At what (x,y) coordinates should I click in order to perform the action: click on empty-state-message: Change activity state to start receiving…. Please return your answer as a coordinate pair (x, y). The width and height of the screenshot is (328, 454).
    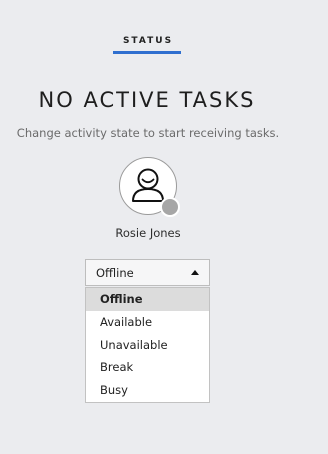
    Looking at the image, I should click on (148, 133).